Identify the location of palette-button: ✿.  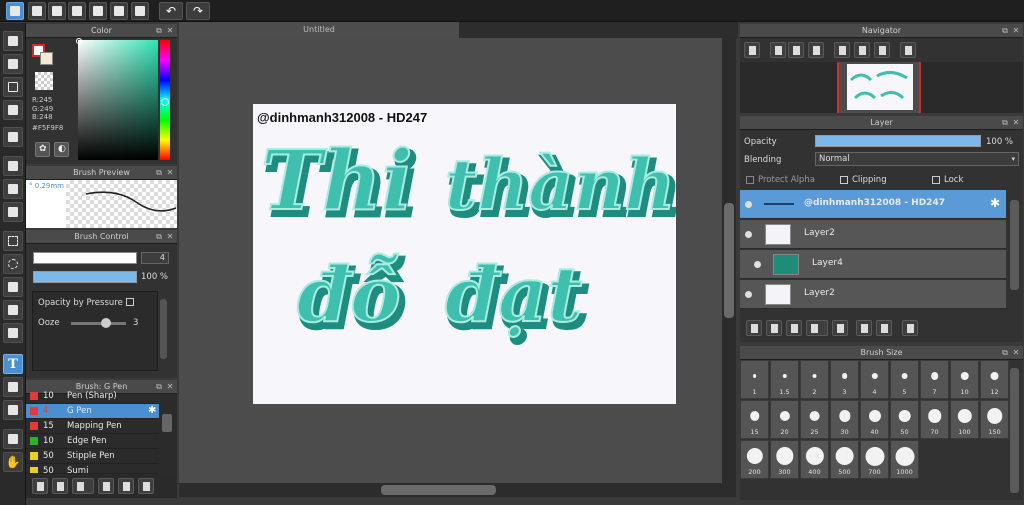
(42, 149).